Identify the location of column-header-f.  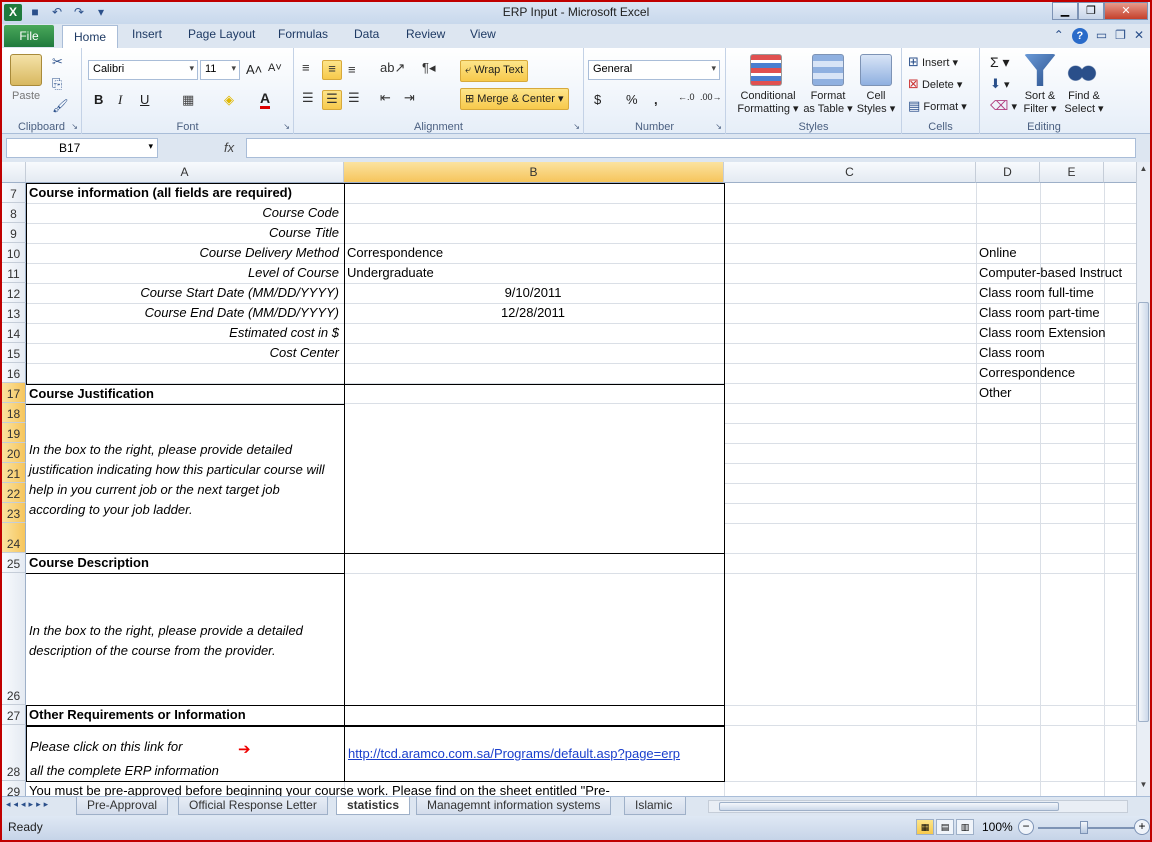
(1120, 172).